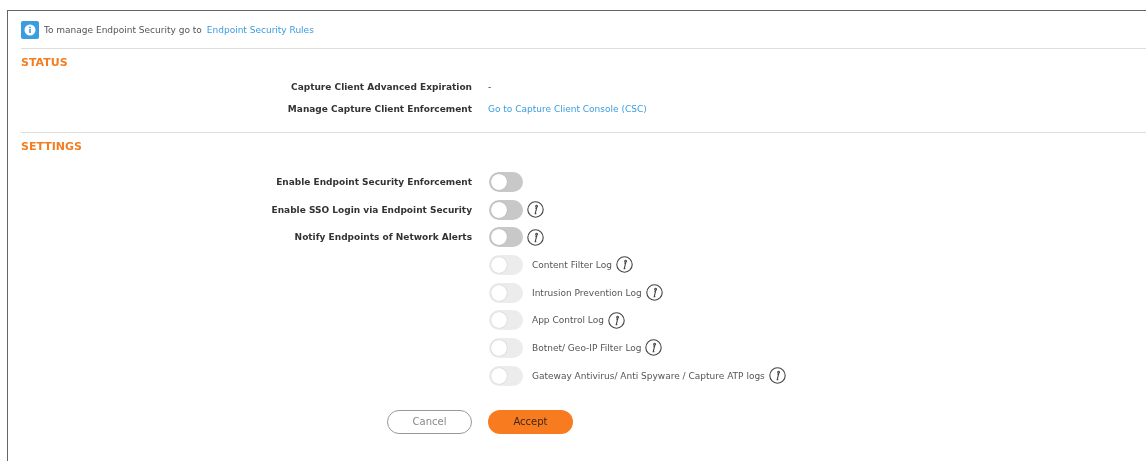  What do you see at coordinates (52, 146) in the screenshot?
I see `section-heading: SETTINGS` at bounding box center [52, 146].